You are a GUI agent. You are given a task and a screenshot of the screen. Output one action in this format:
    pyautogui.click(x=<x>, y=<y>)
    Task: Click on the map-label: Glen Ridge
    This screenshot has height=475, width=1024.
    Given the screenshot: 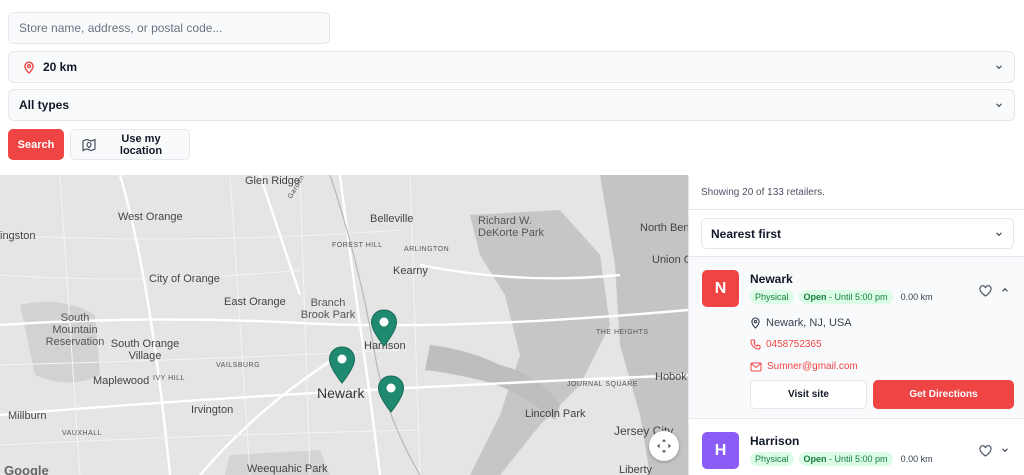 What is the action you would take?
    pyautogui.click(x=273, y=181)
    